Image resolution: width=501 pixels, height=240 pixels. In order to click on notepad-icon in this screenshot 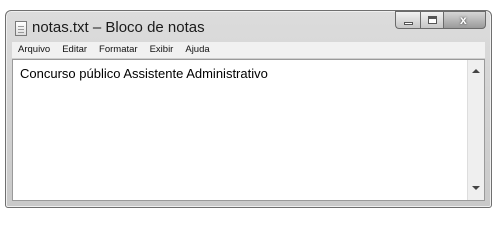, I will do `click(21, 28)`.